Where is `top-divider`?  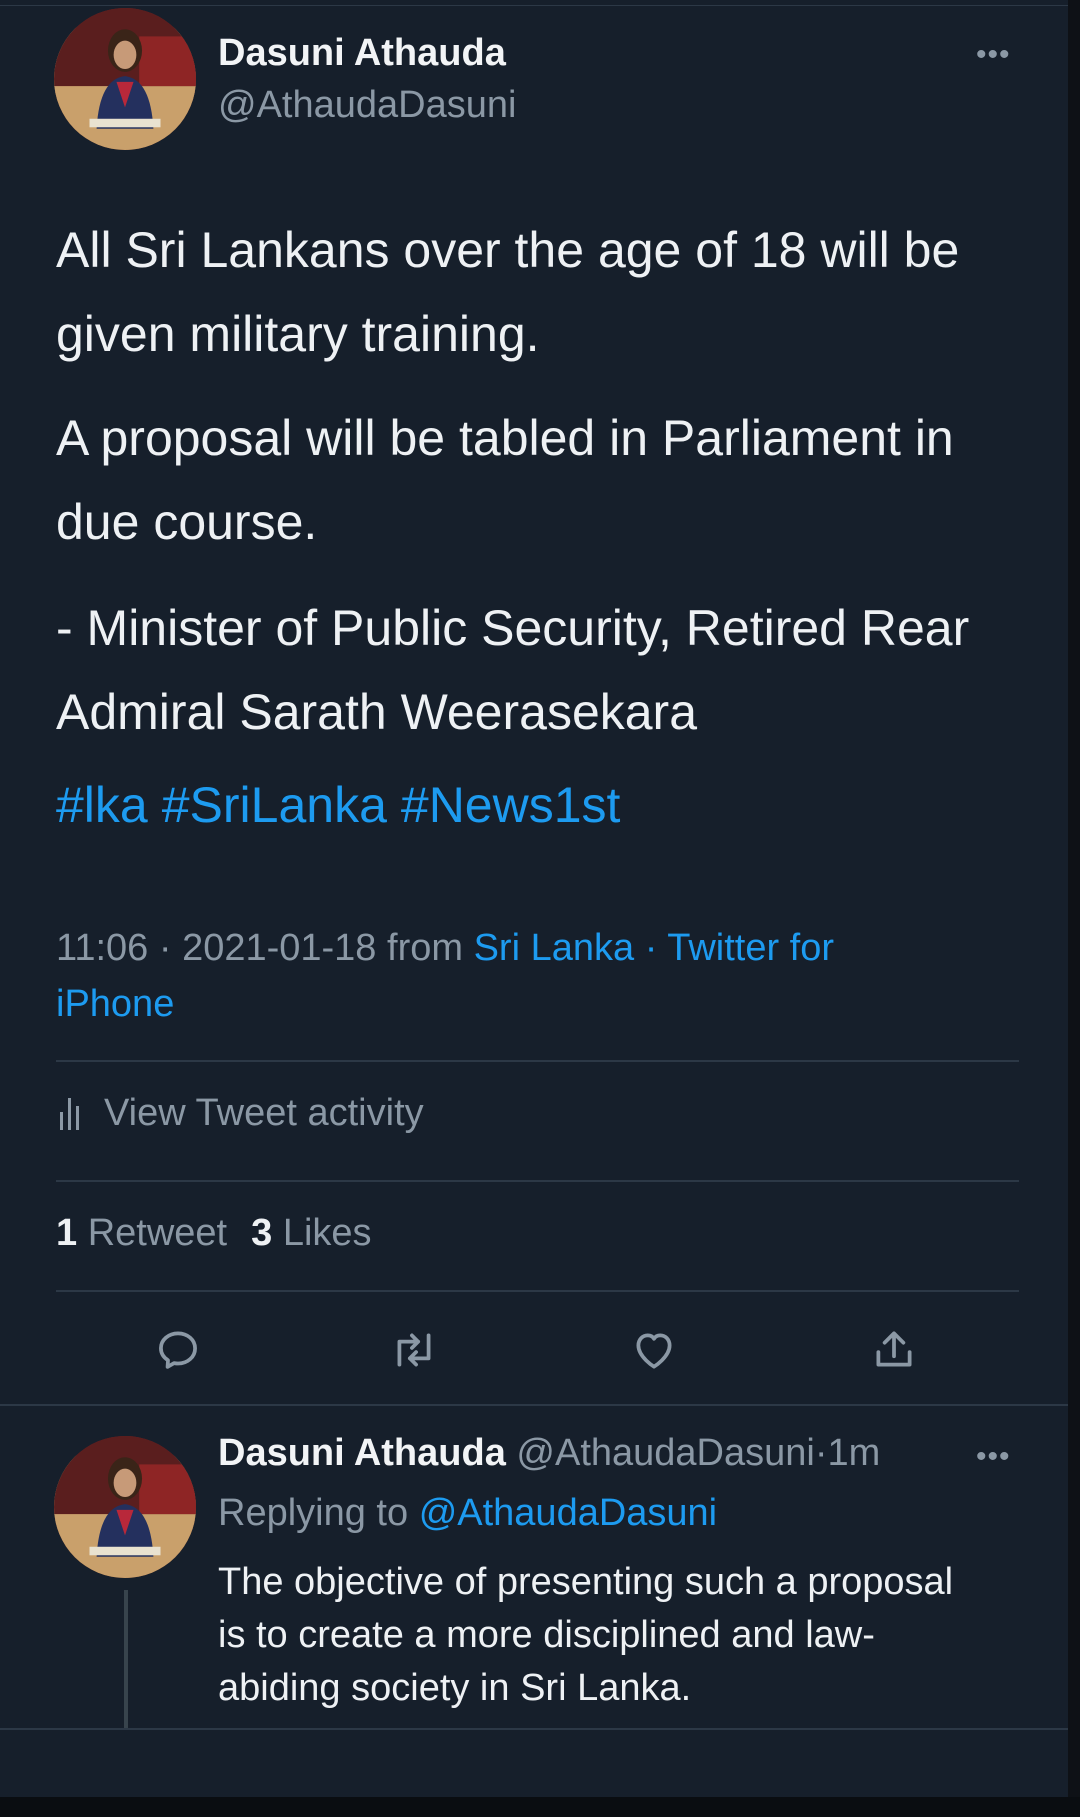
top-divider is located at coordinates (534, 5).